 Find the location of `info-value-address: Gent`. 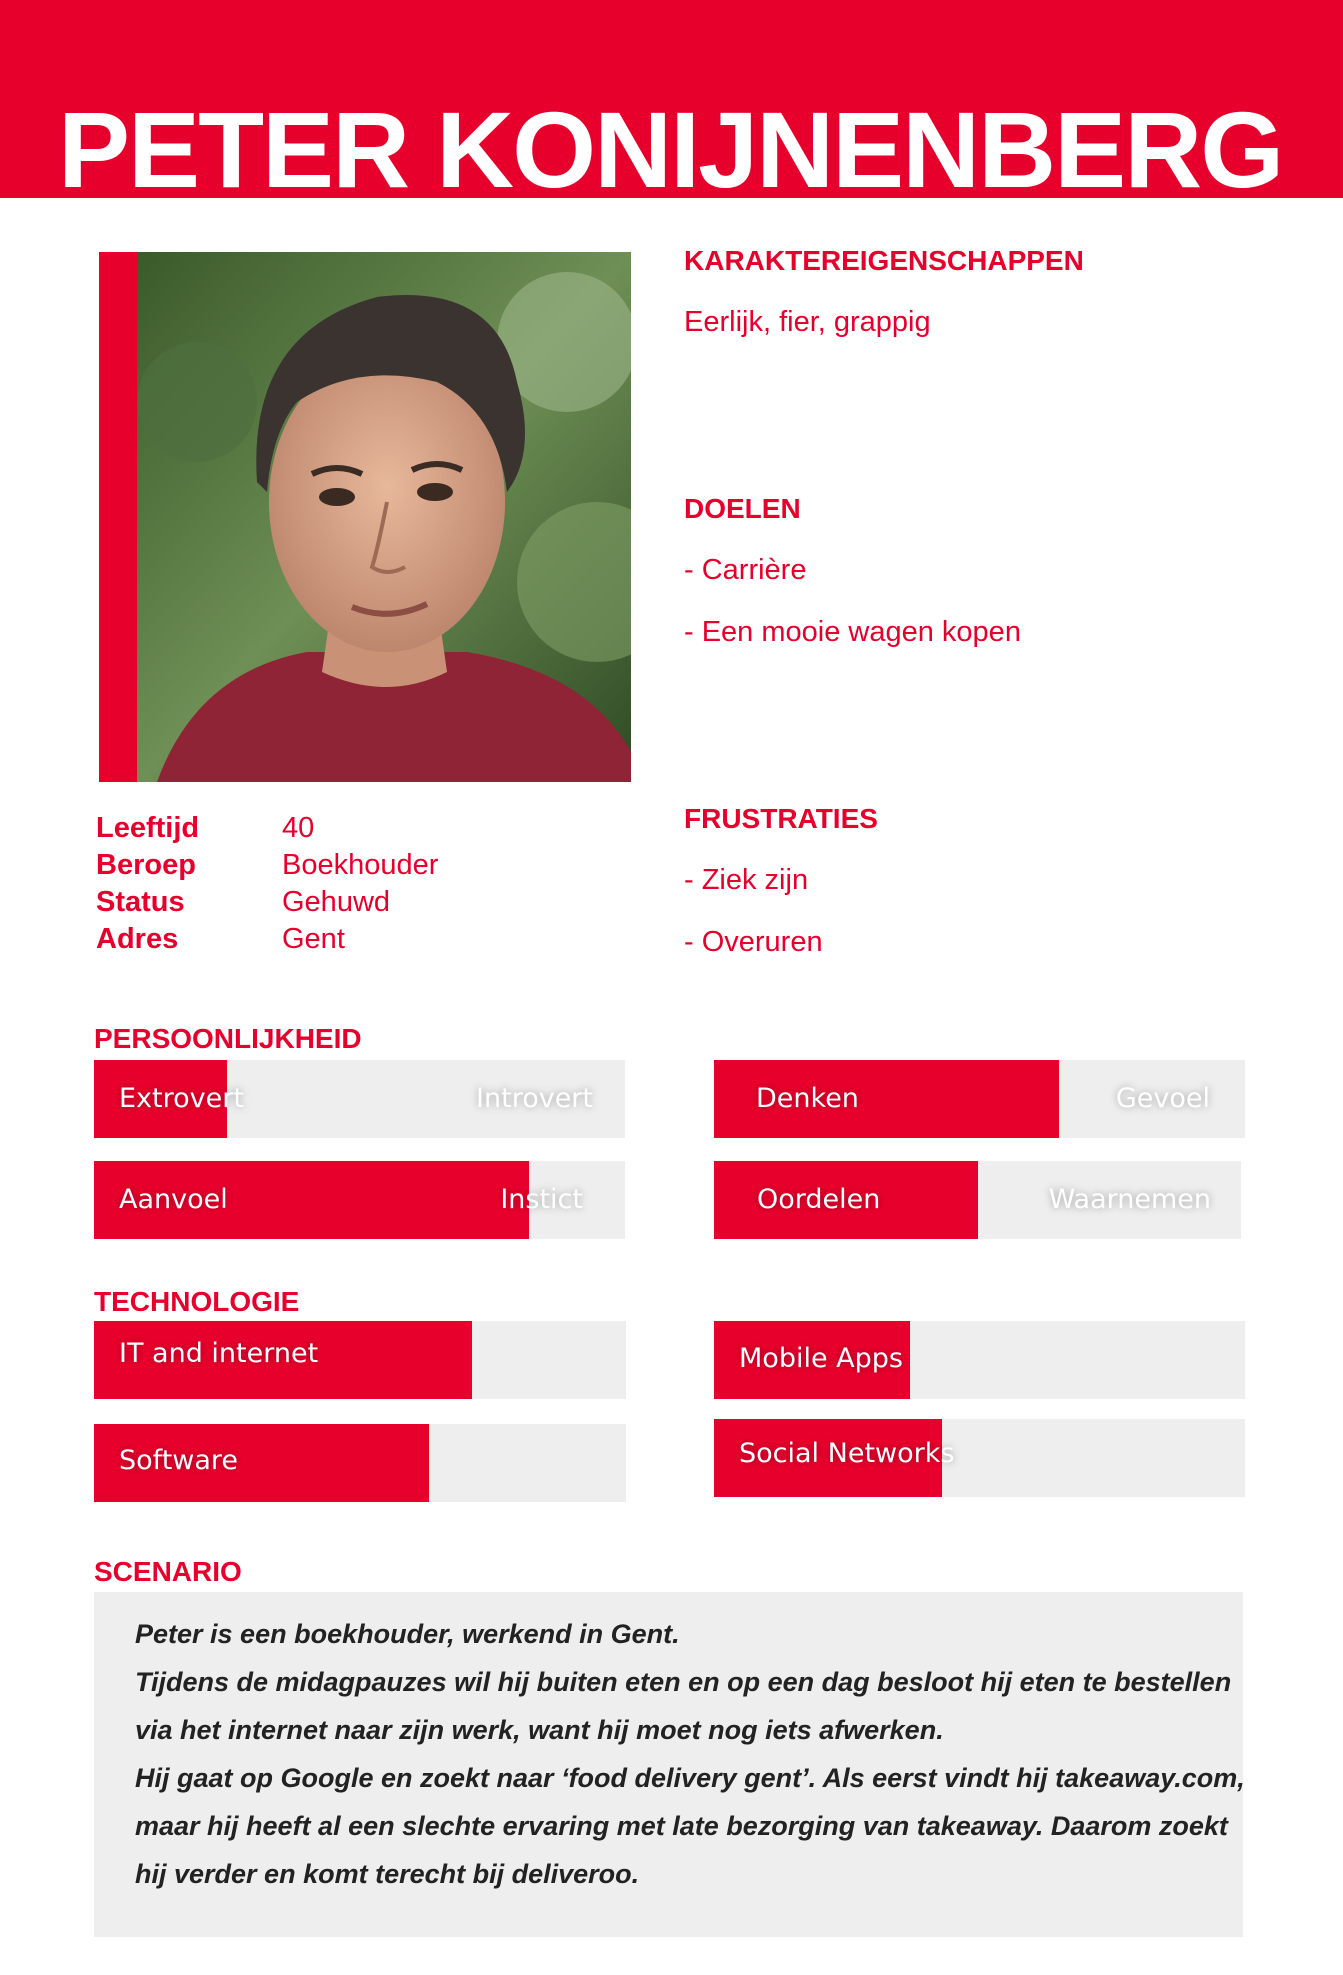

info-value-address: Gent is located at coordinates (313, 939).